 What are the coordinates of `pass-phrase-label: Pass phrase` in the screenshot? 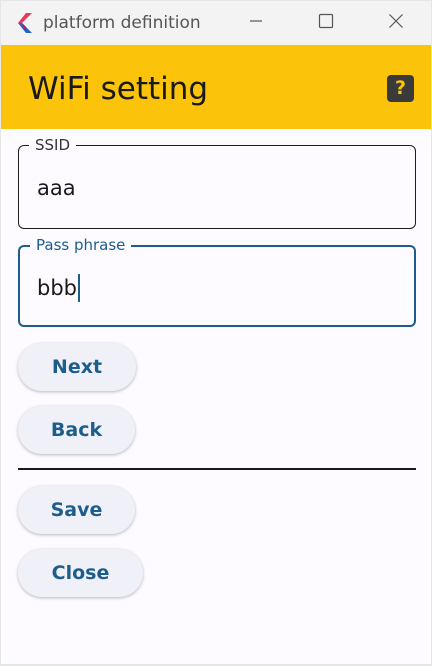 It's located at (81, 245).